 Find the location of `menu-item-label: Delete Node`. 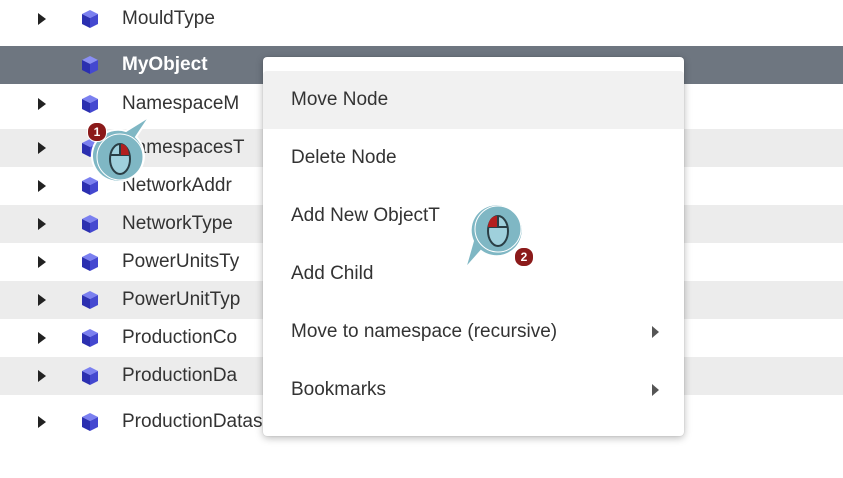

menu-item-label: Delete Node is located at coordinates (344, 157).